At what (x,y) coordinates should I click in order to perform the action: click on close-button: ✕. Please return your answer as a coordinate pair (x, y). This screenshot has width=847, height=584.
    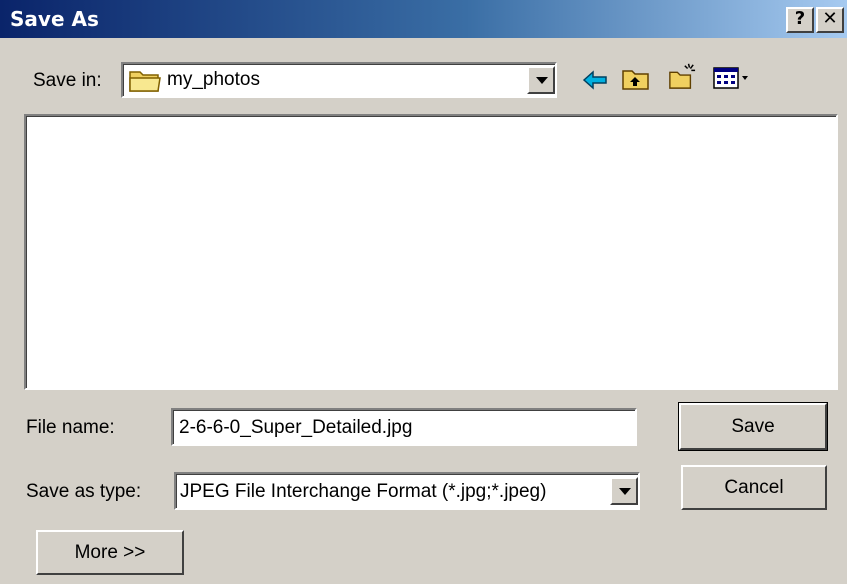
    Looking at the image, I should click on (830, 20).